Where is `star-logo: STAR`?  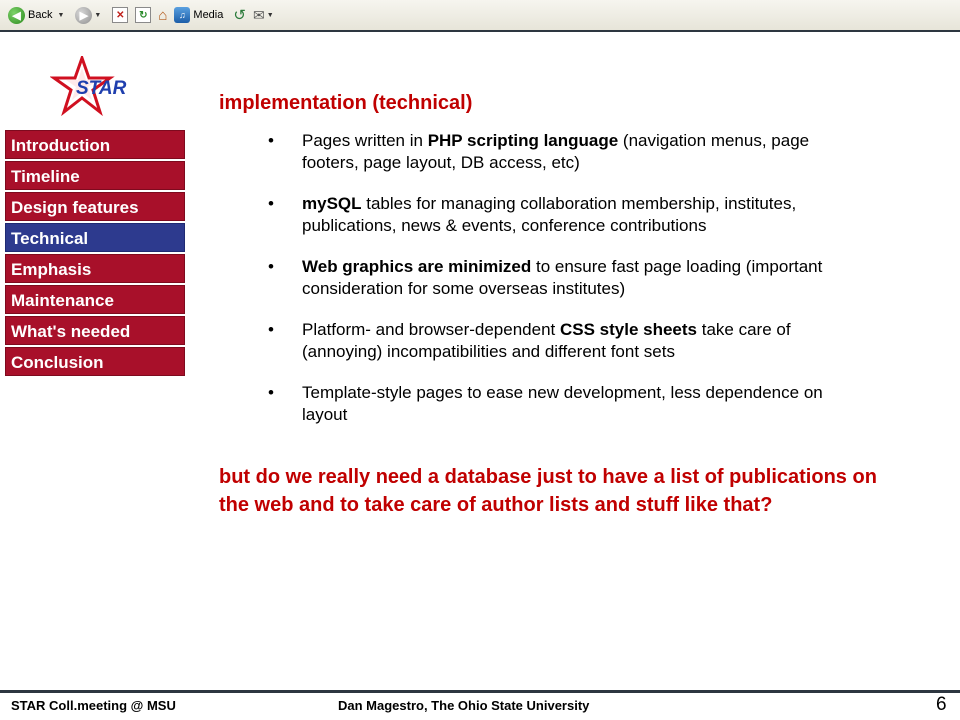
star-logo: STAR is located at coordinates (88, 86).